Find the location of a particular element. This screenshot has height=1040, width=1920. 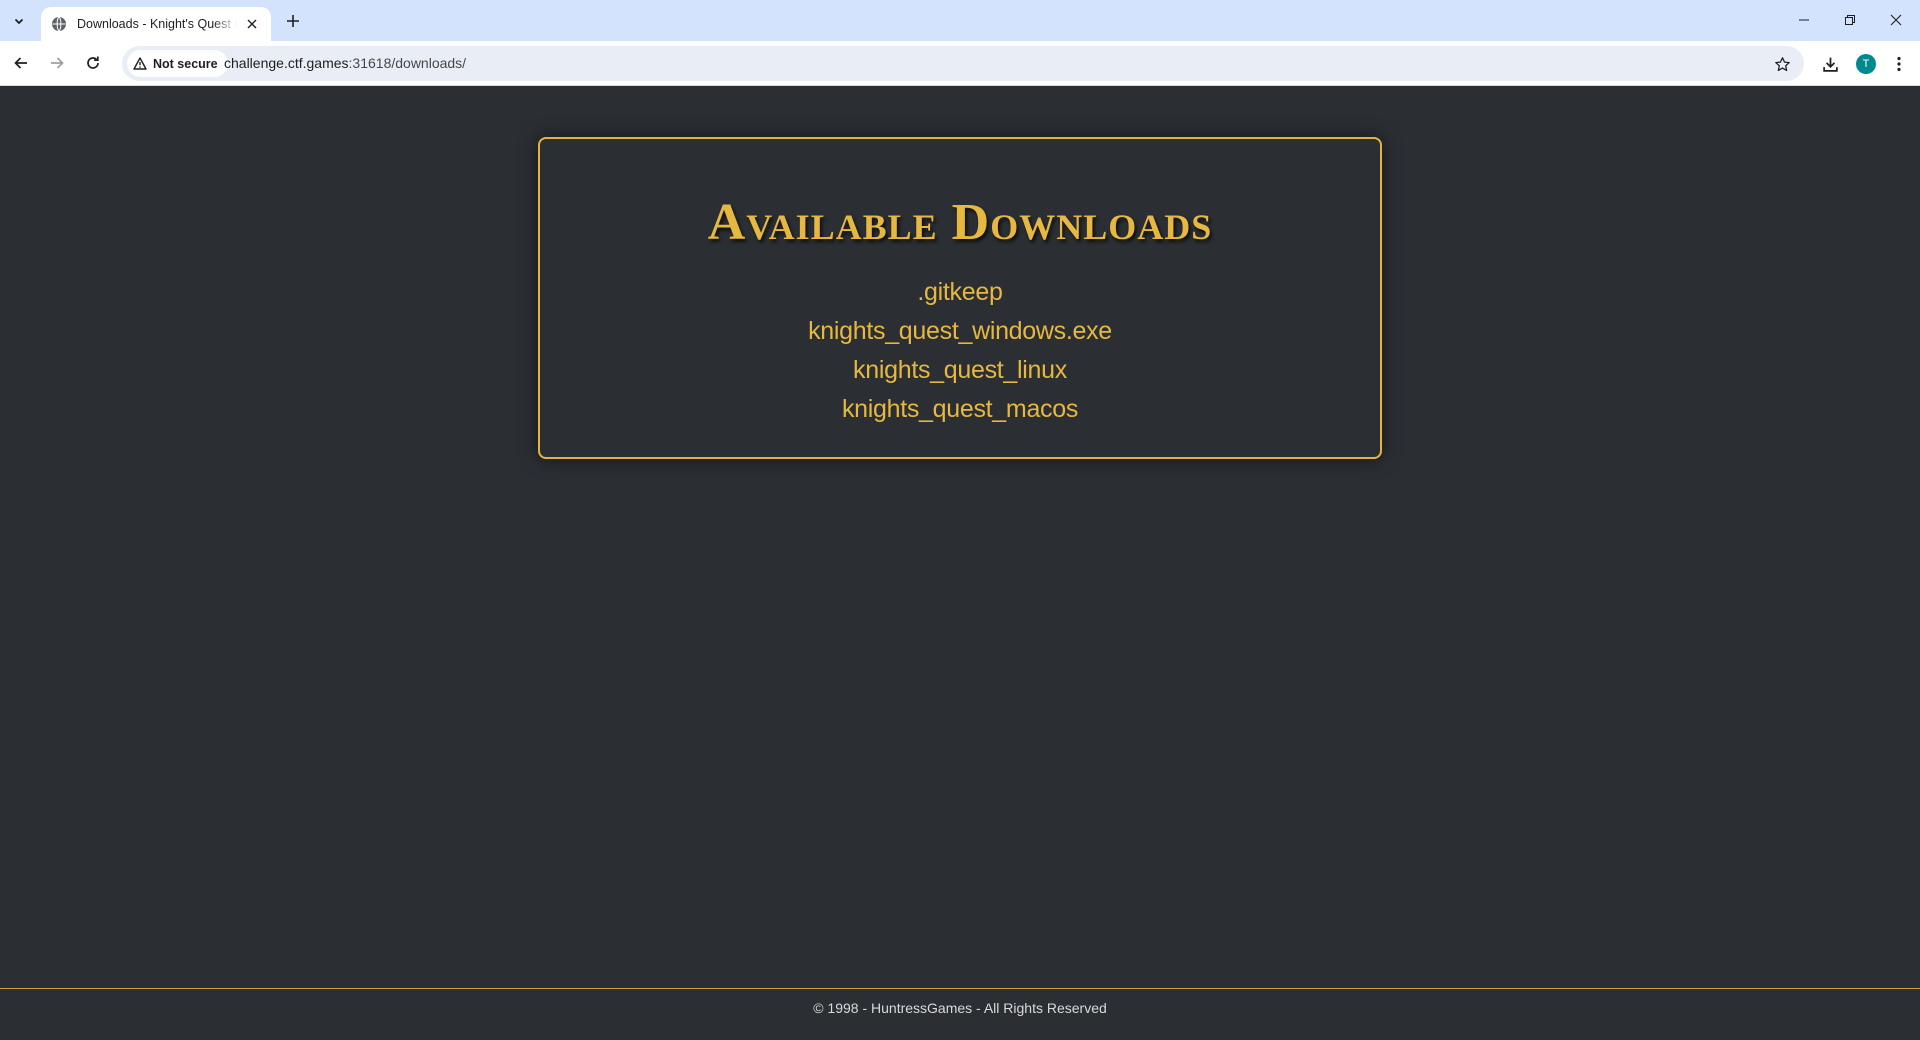

downloads-button is located at coordinates (1830, 64).